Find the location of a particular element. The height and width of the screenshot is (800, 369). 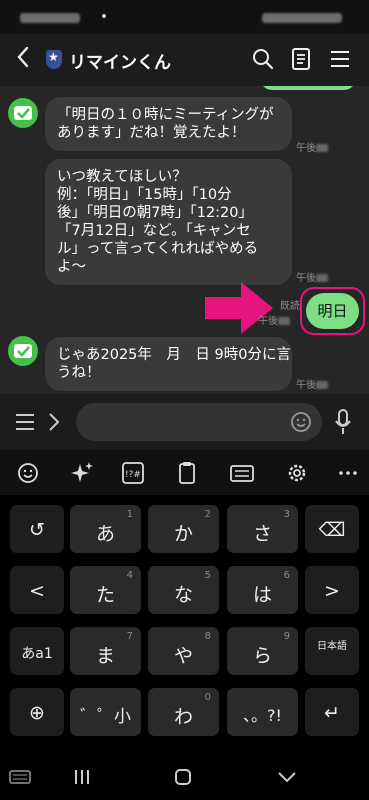

shield-star-icon is located at coordinates (54, 59).